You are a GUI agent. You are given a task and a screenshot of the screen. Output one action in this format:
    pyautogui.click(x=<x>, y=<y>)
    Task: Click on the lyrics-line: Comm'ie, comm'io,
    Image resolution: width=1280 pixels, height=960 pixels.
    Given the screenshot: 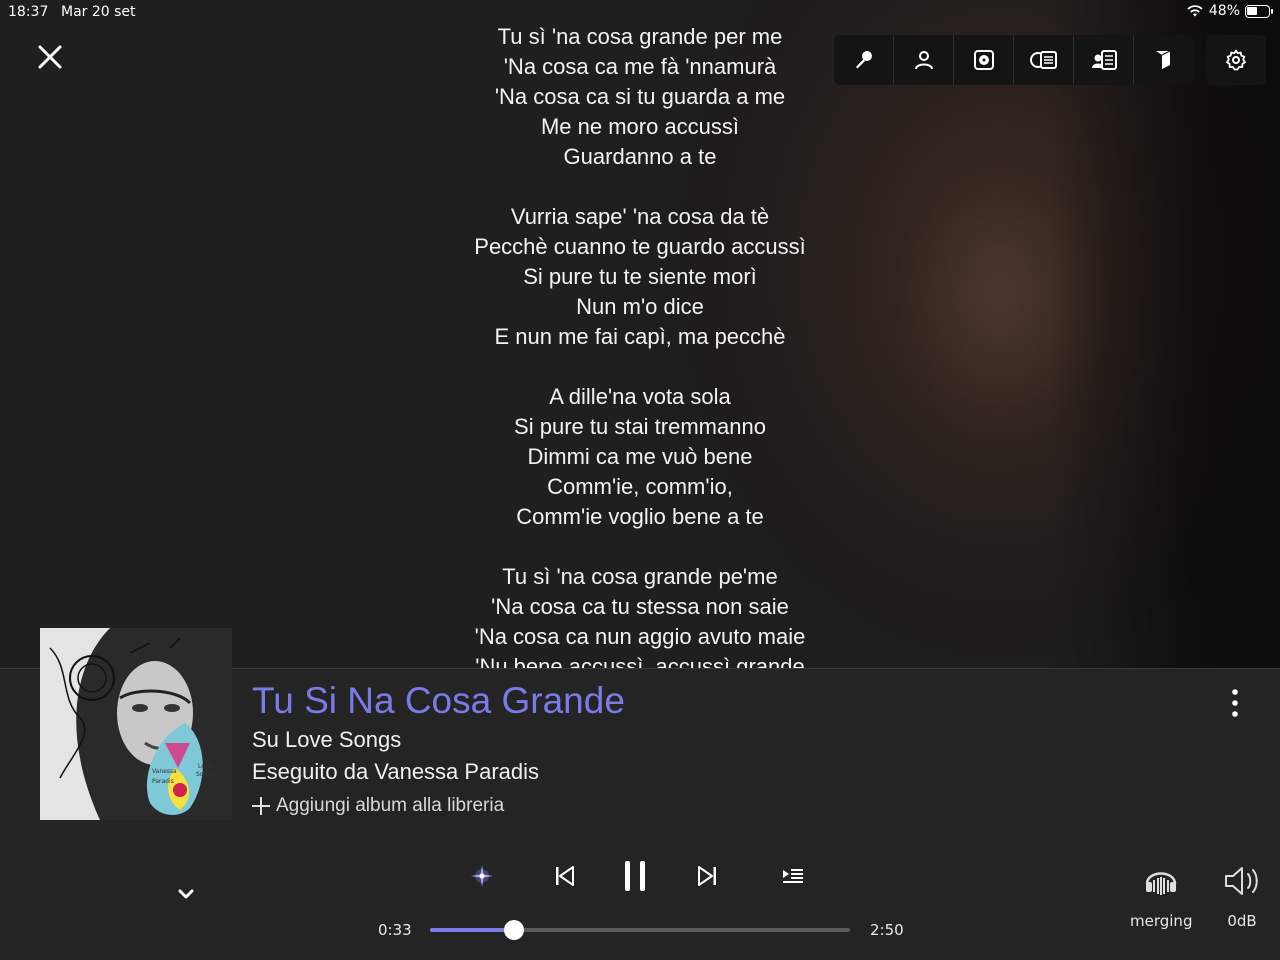 What is the action you would take?
    pyautogui.click(x=640, y=486)
    